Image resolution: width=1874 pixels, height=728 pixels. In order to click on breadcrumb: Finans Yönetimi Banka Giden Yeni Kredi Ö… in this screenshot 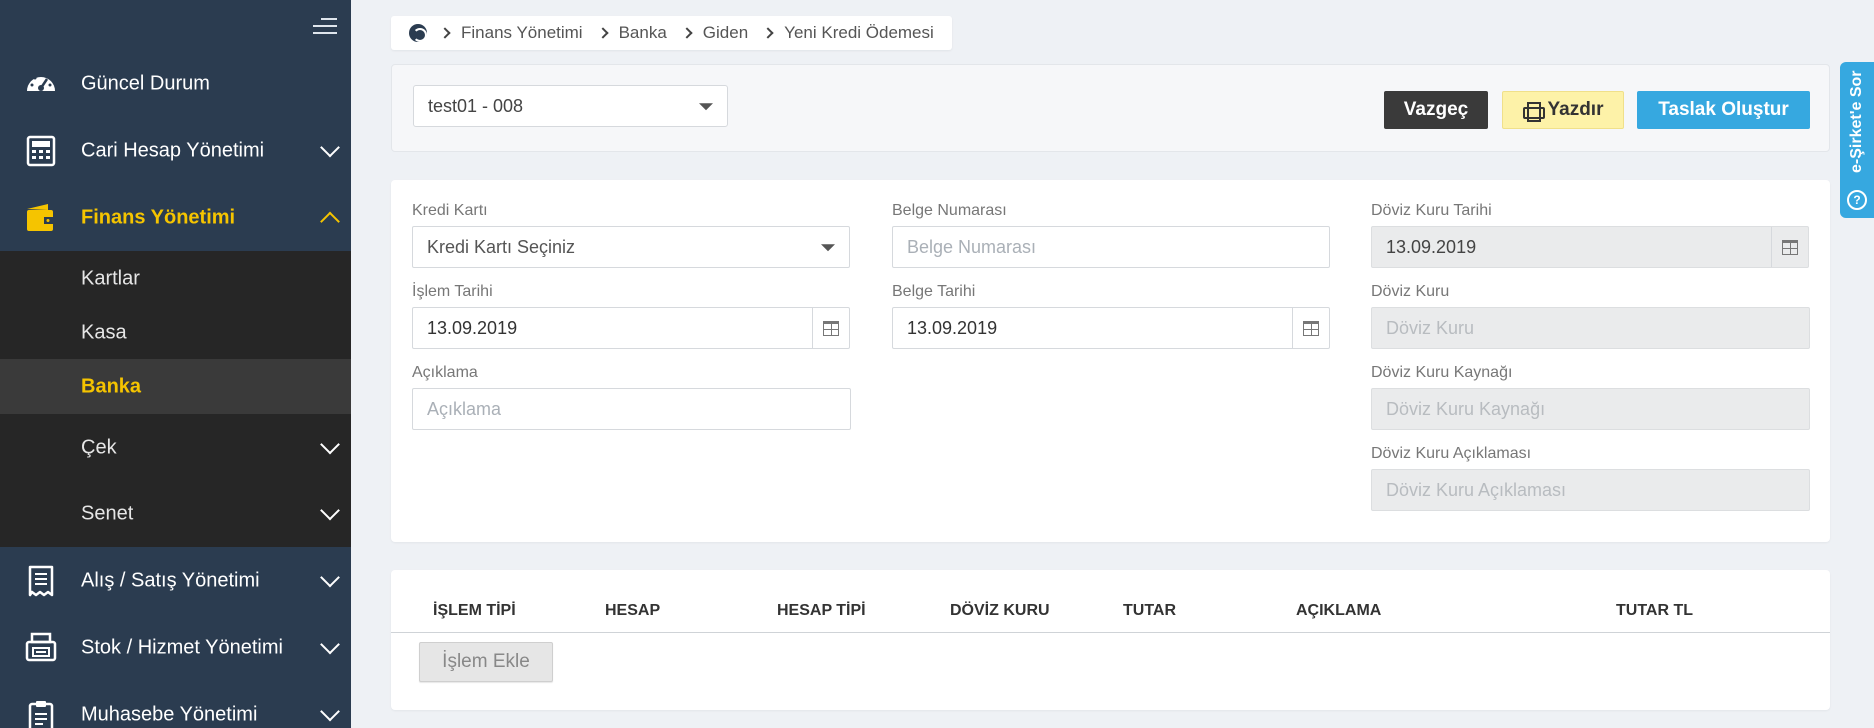, I will do `click(671, 33)`.